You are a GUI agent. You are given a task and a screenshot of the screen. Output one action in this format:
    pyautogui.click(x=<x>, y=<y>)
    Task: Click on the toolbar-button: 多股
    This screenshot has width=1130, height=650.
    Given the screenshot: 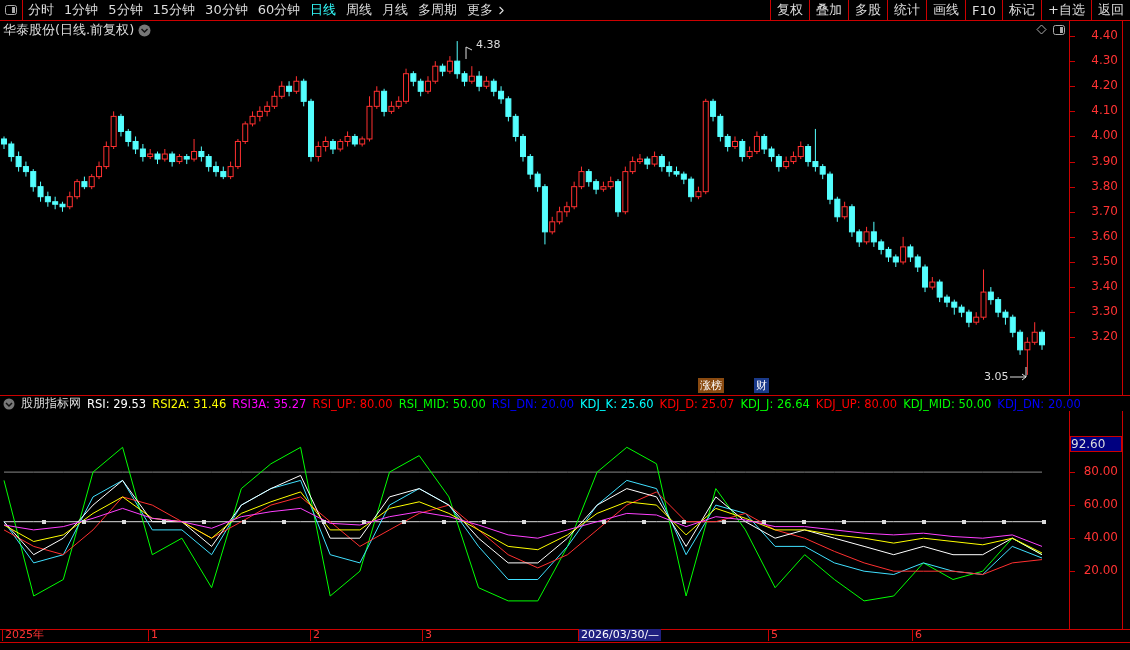 What is the action you would take?
    pyautogui.click(x=868, y=10)
    